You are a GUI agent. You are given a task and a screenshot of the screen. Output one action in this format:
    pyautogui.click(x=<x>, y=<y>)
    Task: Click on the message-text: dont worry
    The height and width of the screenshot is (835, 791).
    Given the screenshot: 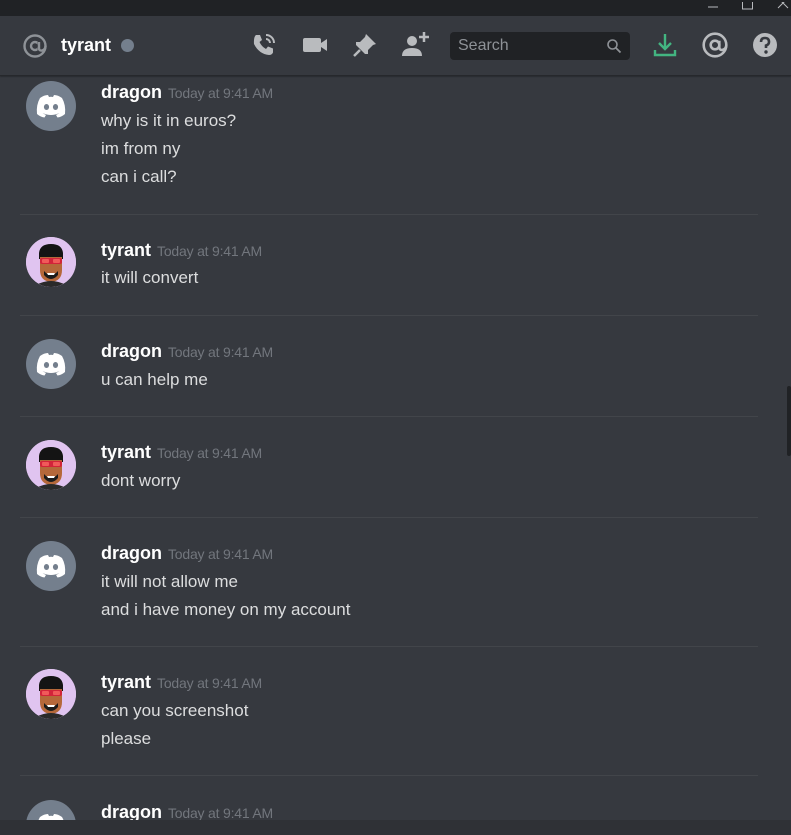 What is the action you would take?
    pyautogui.click(x=141, y=480)
    